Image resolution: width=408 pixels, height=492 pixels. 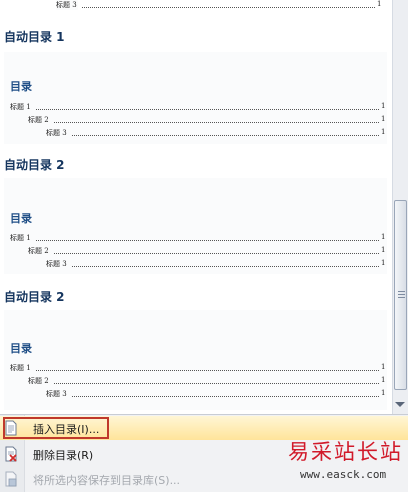 I want to click on menu-item-label: 删除目录(R), so click(x=63, y=455).